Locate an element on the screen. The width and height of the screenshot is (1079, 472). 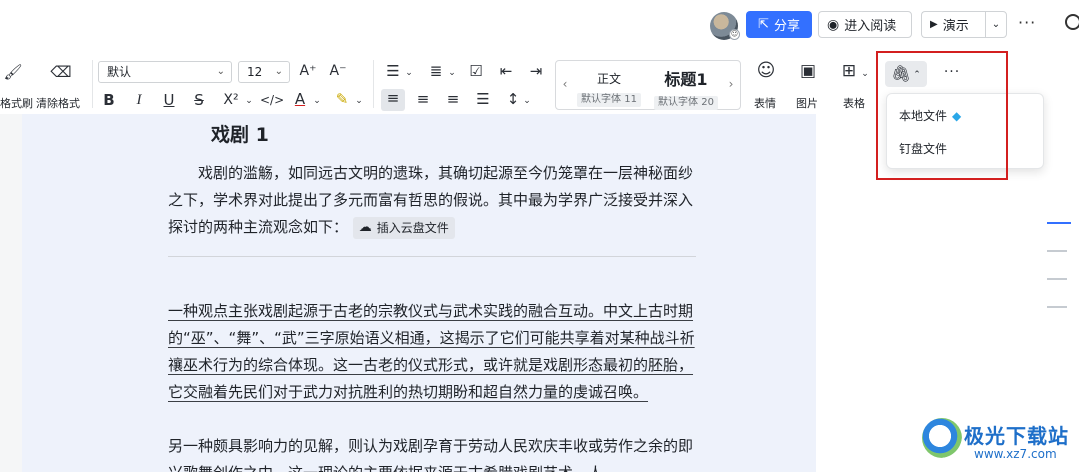
present-dropdown-button: ⌄ is located at coordinates (996, 24).